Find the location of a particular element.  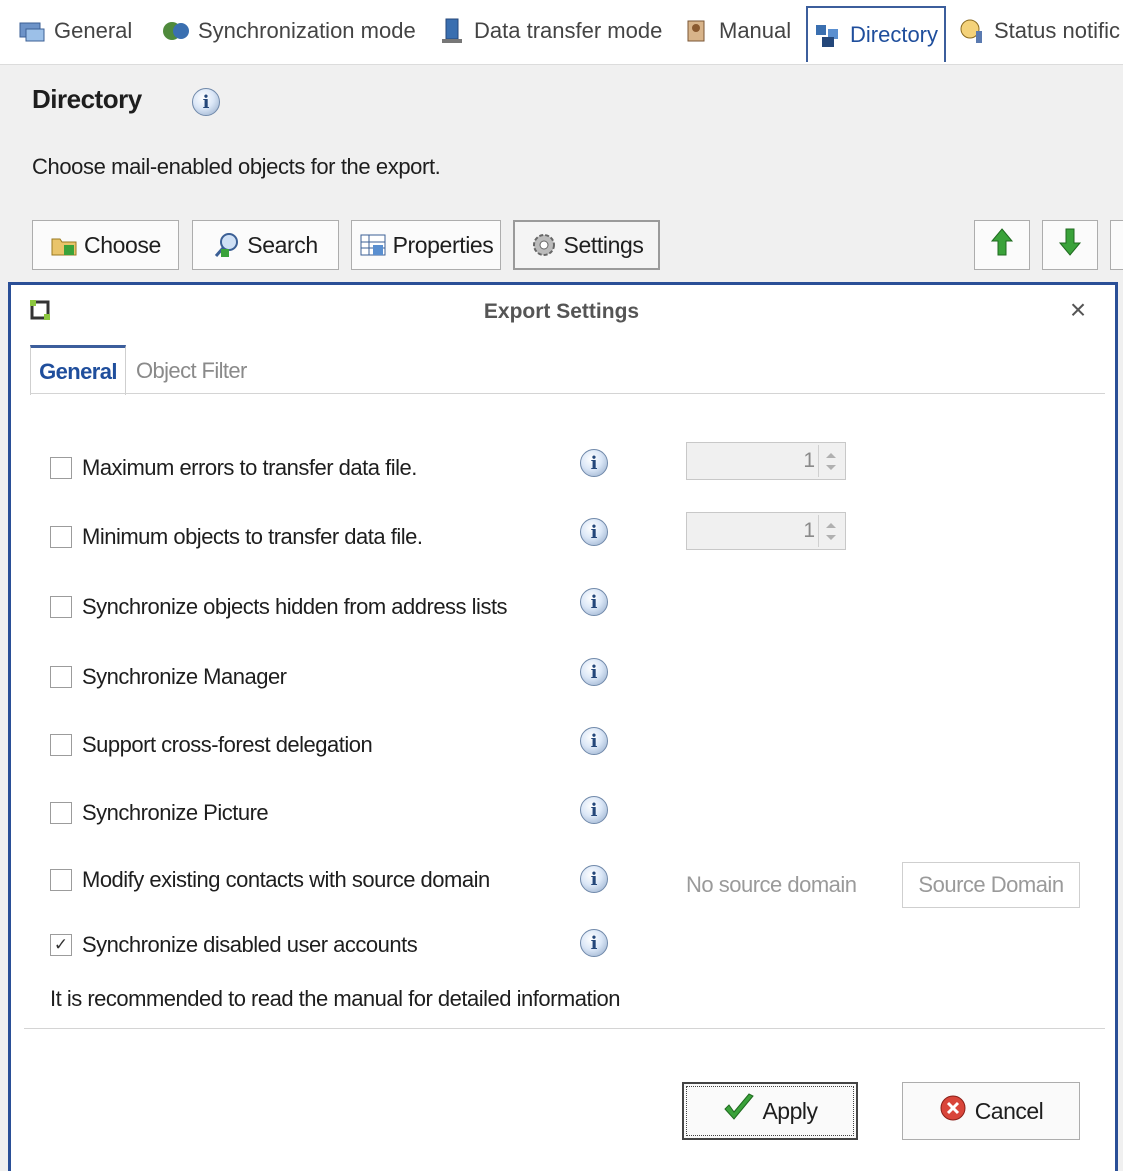

dialog-tab-object-filter: Object Filter is located at coordinates (191, 371).